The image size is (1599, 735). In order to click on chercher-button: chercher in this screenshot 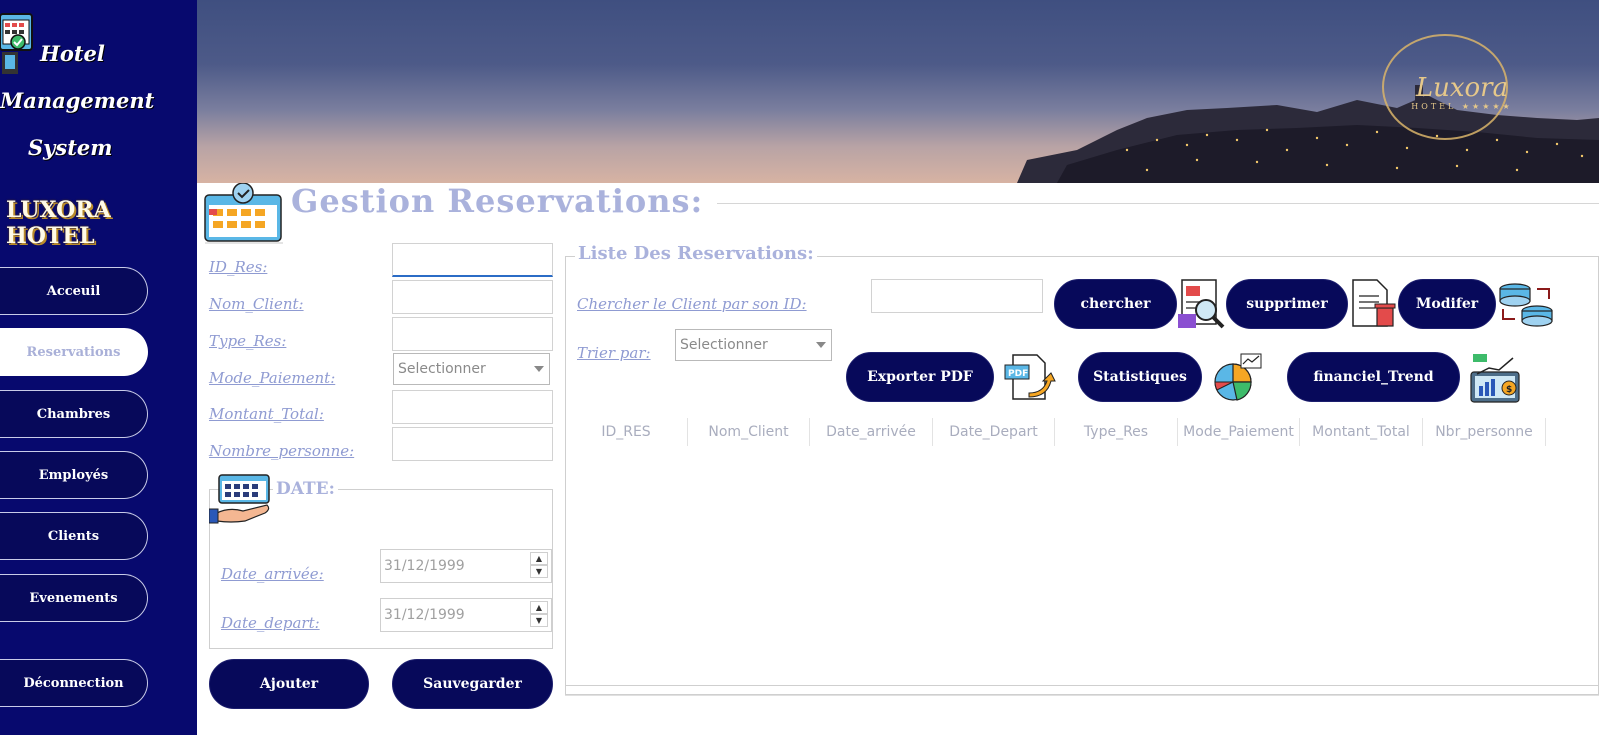, I will do `click(1115, 304)`.